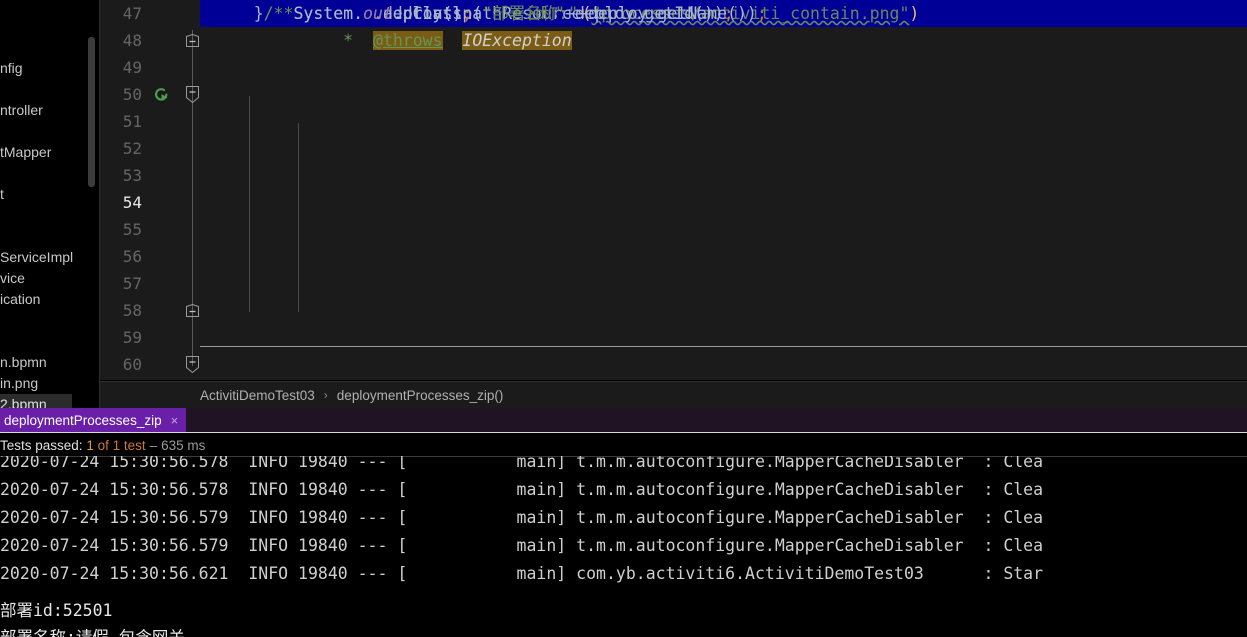 This screenshot has width=1247, height=637. What do you see at coordinates (407, 40) in the screenshot?
I see `javadoc-throws-tag: @throws` at bounding box center [407, 40].